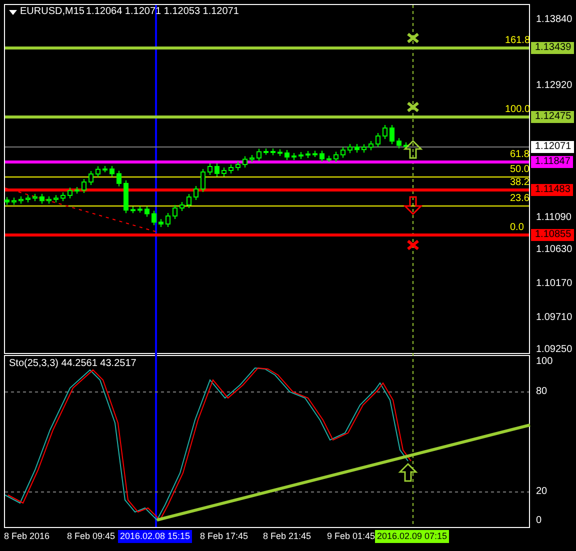  Describe the element at coordinates (520, 155) in the screenshot. I see `level-label: 61.8` at that location.